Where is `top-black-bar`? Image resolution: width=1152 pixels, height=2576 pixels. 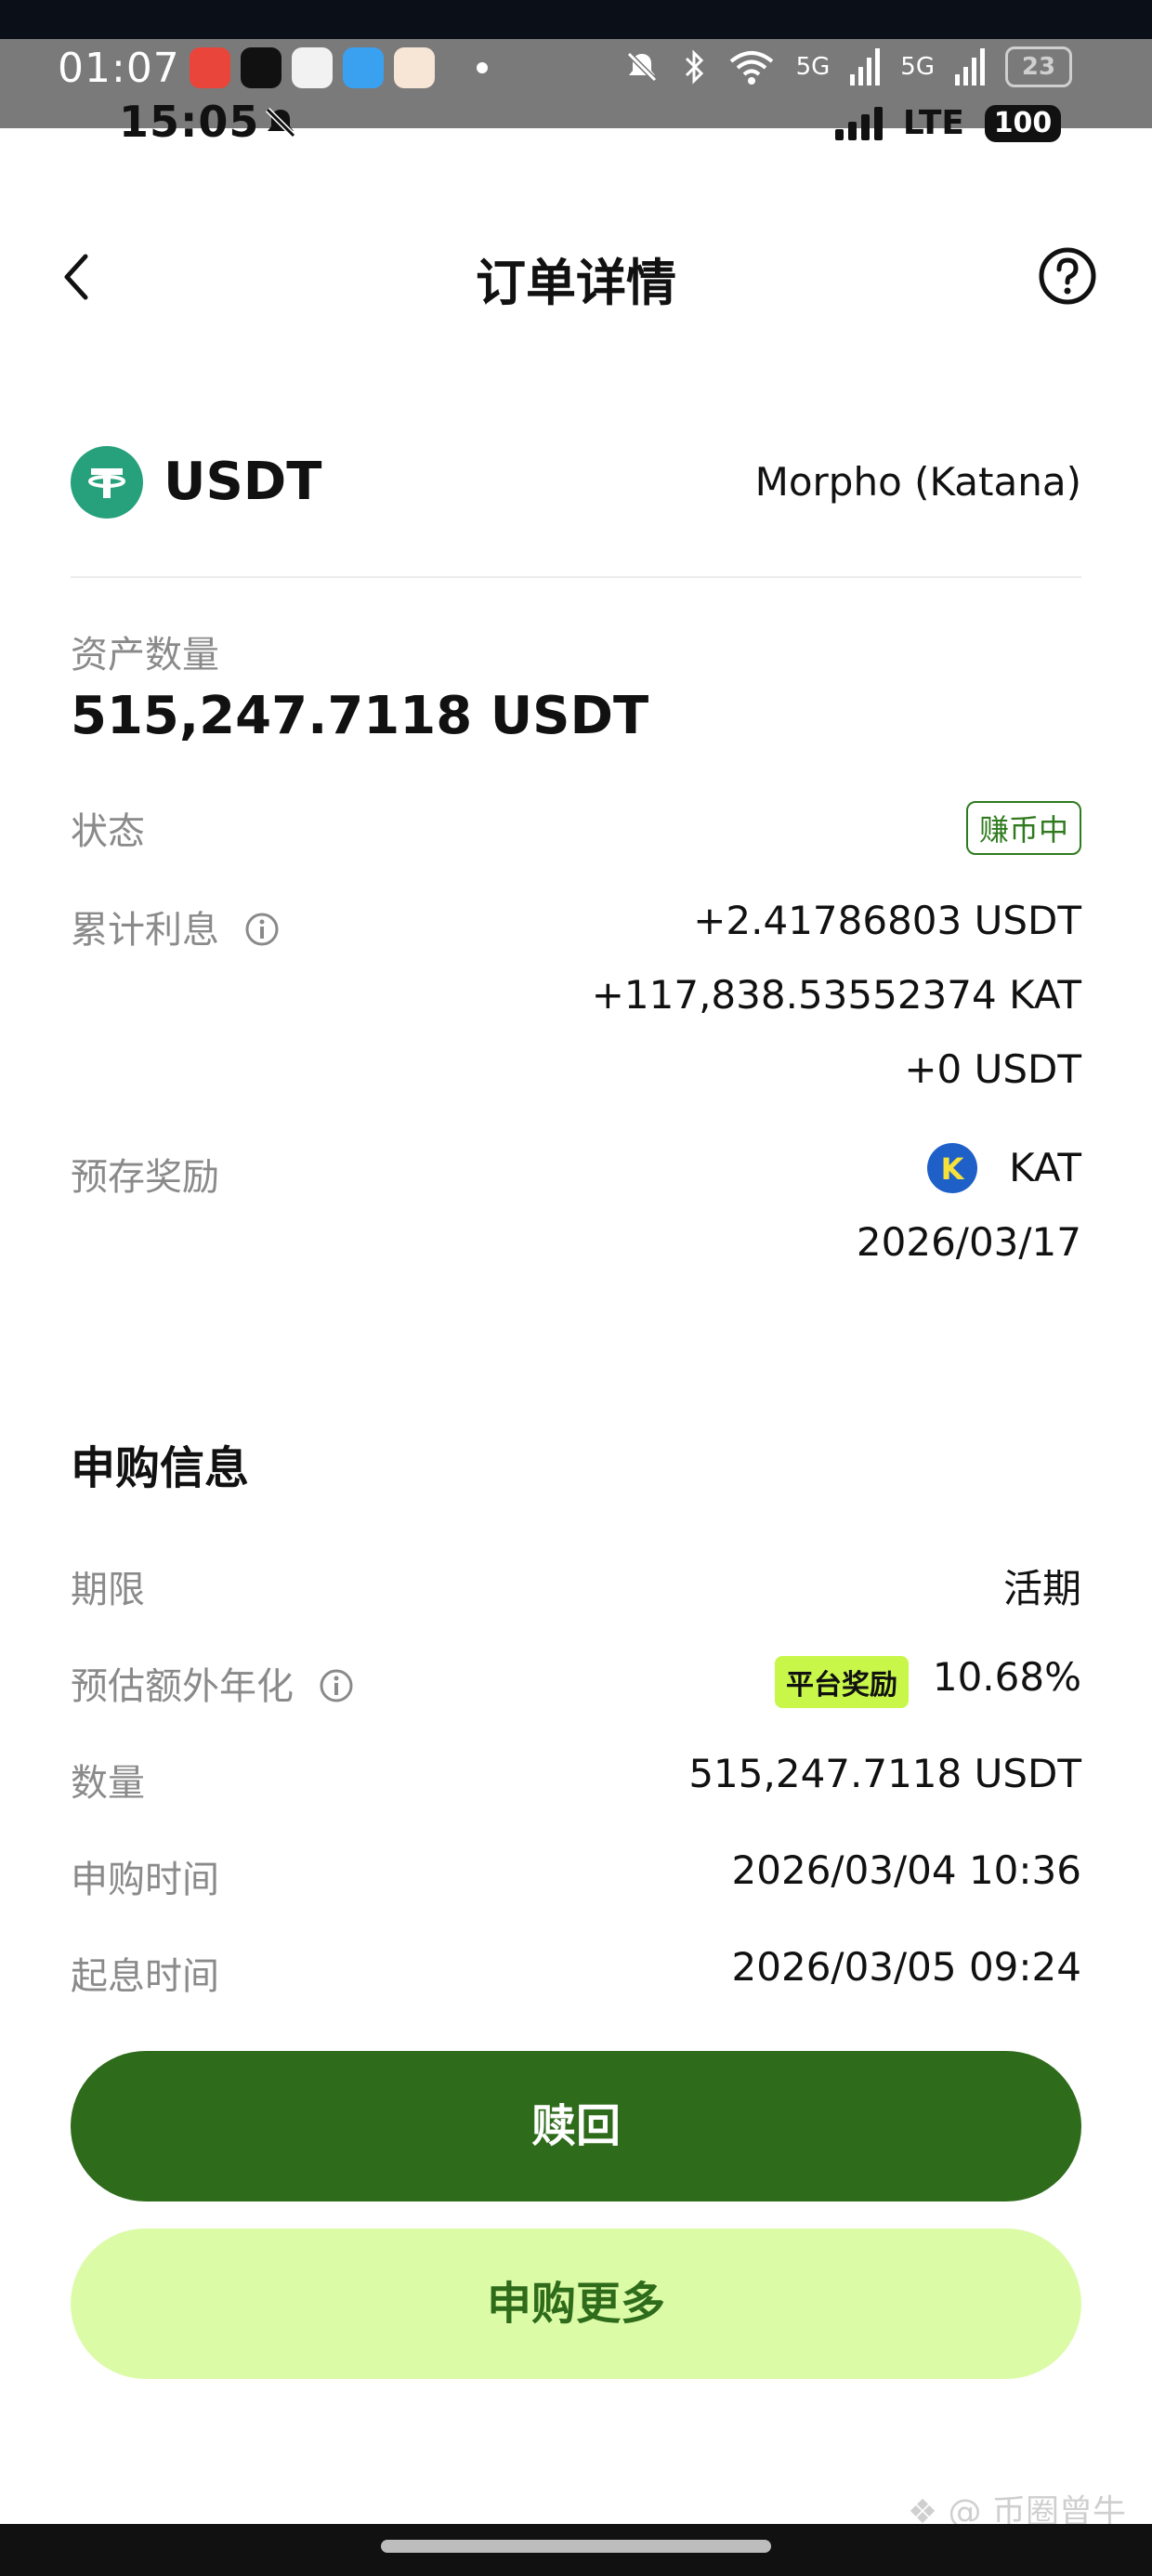 top-black-bar is located at coordinates (576, 19).